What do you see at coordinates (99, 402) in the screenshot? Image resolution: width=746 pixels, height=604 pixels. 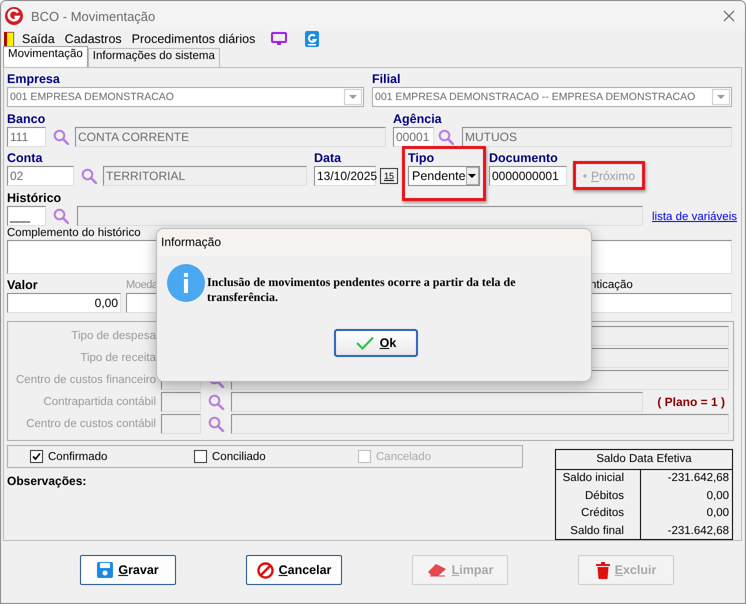 I see `field-label: Contrapartida contábil` at bounding box center [99, 402].